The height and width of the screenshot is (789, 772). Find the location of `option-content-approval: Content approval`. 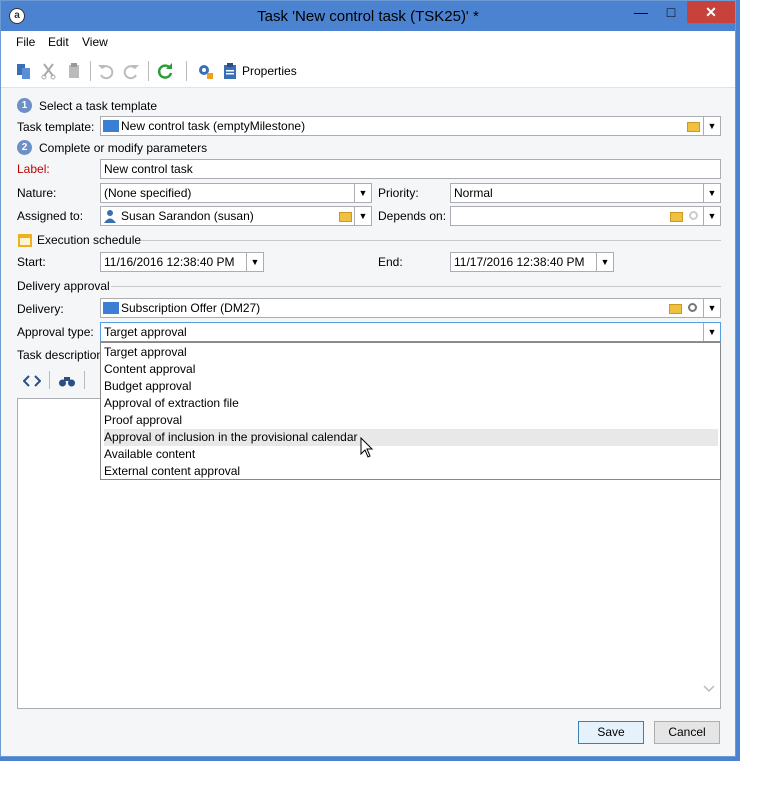

option-content-approval: Content approval is located at coordinates (411, 369).